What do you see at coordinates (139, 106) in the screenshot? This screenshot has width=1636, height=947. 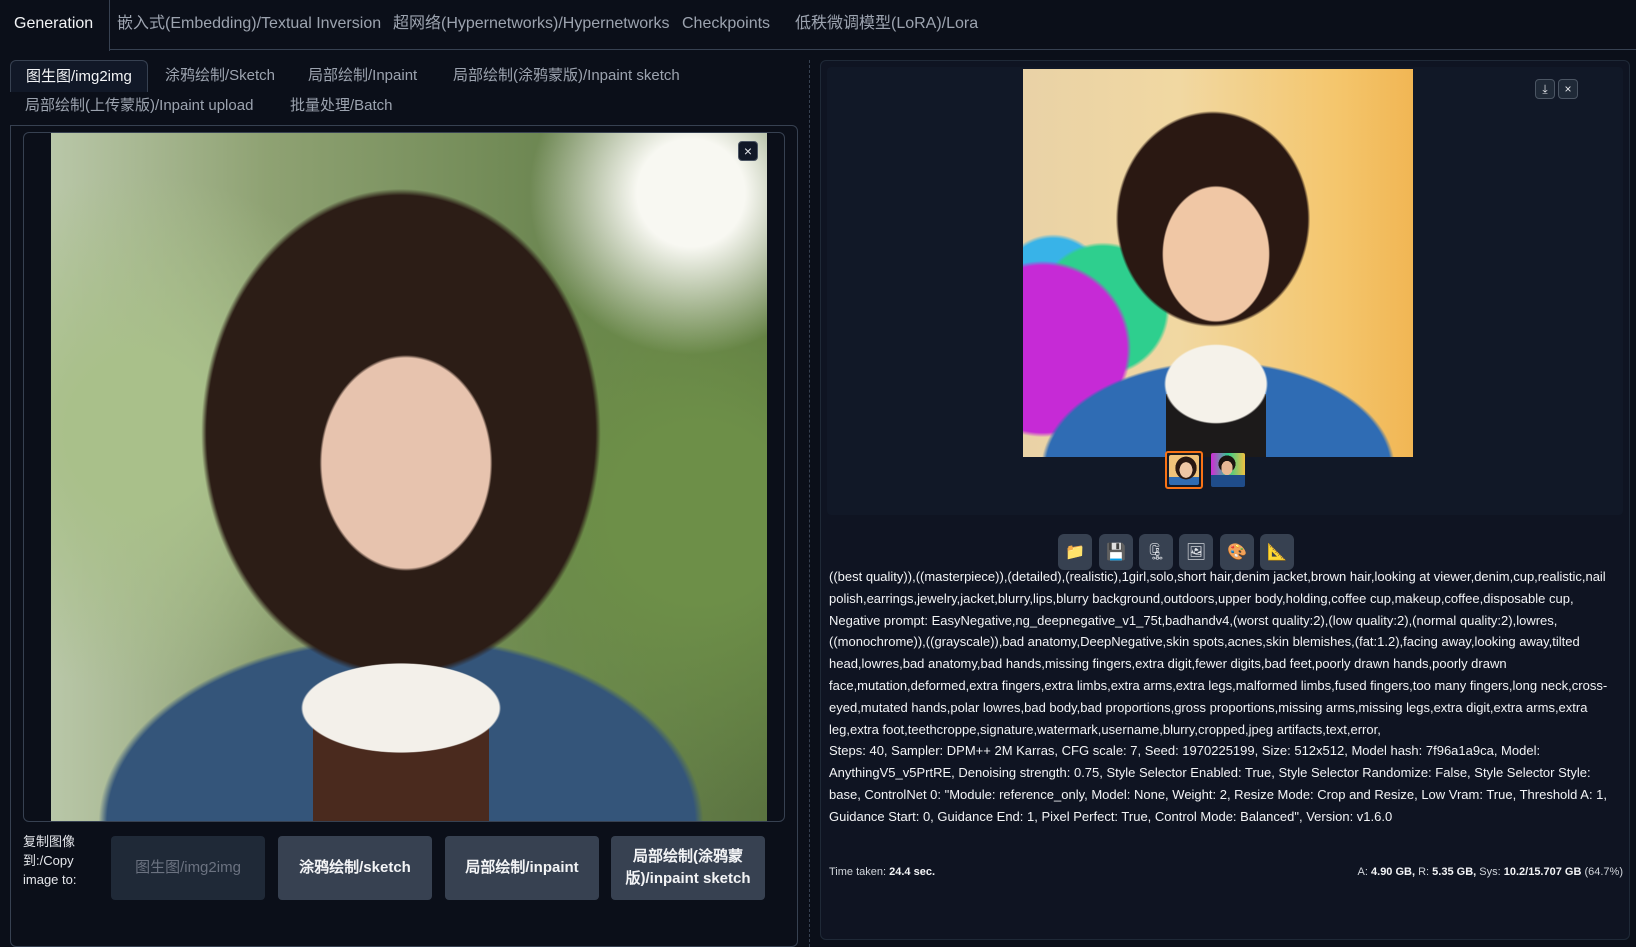 I see `tab-inpaint-upload: 局部绘制(上传蒙版)/Inpaint upload` at bounding box center [139, 106].